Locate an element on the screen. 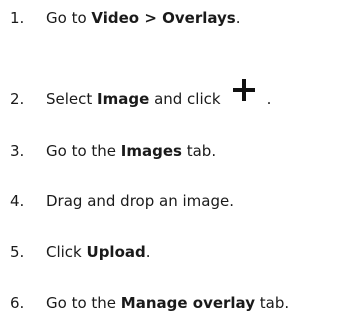 The height and width of the screenshot is (315, 341). button-name: Upload is located at coordinates (116, 252).